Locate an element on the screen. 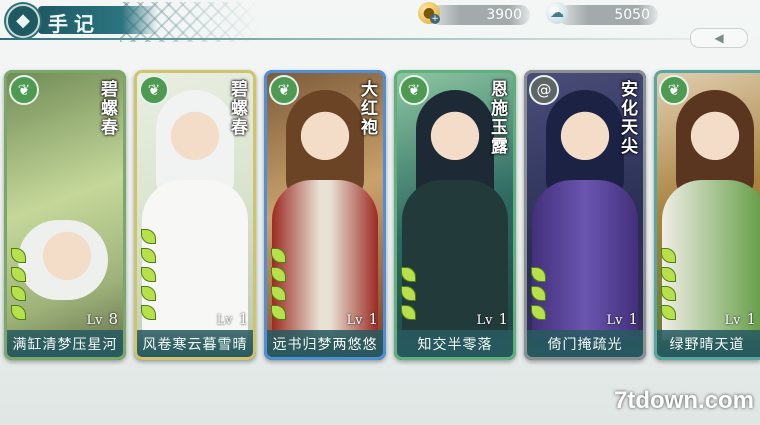 The height and width of the screenshot is (425, 760). coin-counter: 3900 is located at coordinates (480, 15).